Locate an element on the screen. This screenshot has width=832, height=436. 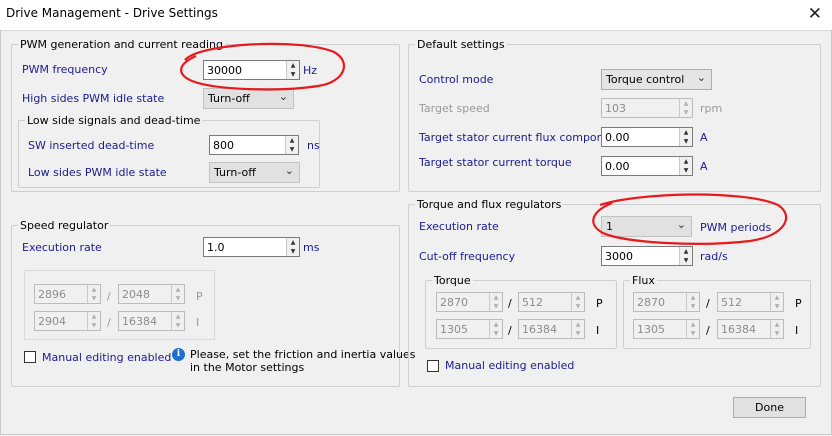
speed-p-numerator: 2896 ▲ ▼ is located at coordinates (67, 294).